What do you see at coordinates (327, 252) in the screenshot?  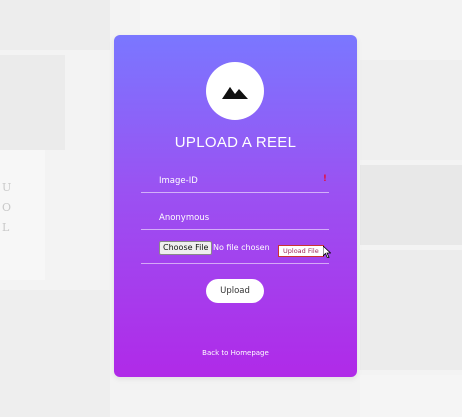 I see `mouse-cursor-icon` at bounding box center [327, 252].